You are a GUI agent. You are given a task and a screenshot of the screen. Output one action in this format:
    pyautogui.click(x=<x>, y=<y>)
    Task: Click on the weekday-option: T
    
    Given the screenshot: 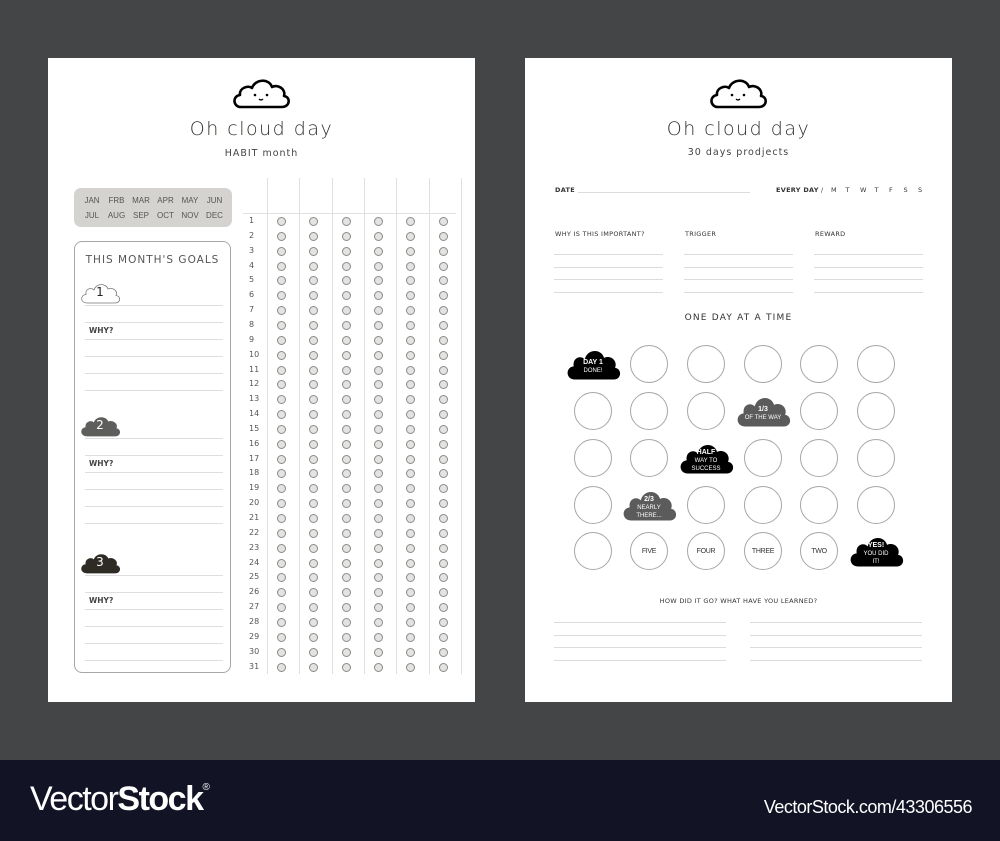 What is the action you would take?
    pyautogui.click(x=848, y=190)
    